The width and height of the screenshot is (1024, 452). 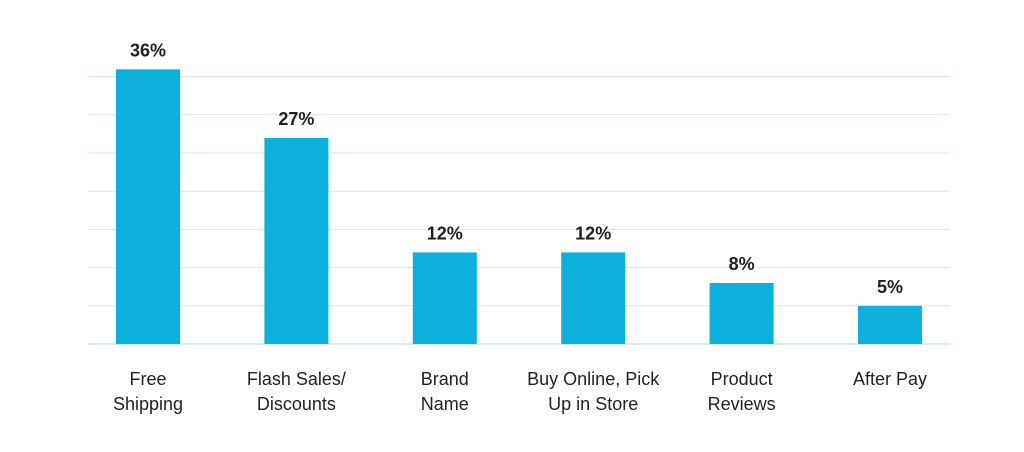 What do you see at coordinates (296, 379) in the screenshot?
I see `category-label: Flash Sales/` at bounding box center [296, 379].